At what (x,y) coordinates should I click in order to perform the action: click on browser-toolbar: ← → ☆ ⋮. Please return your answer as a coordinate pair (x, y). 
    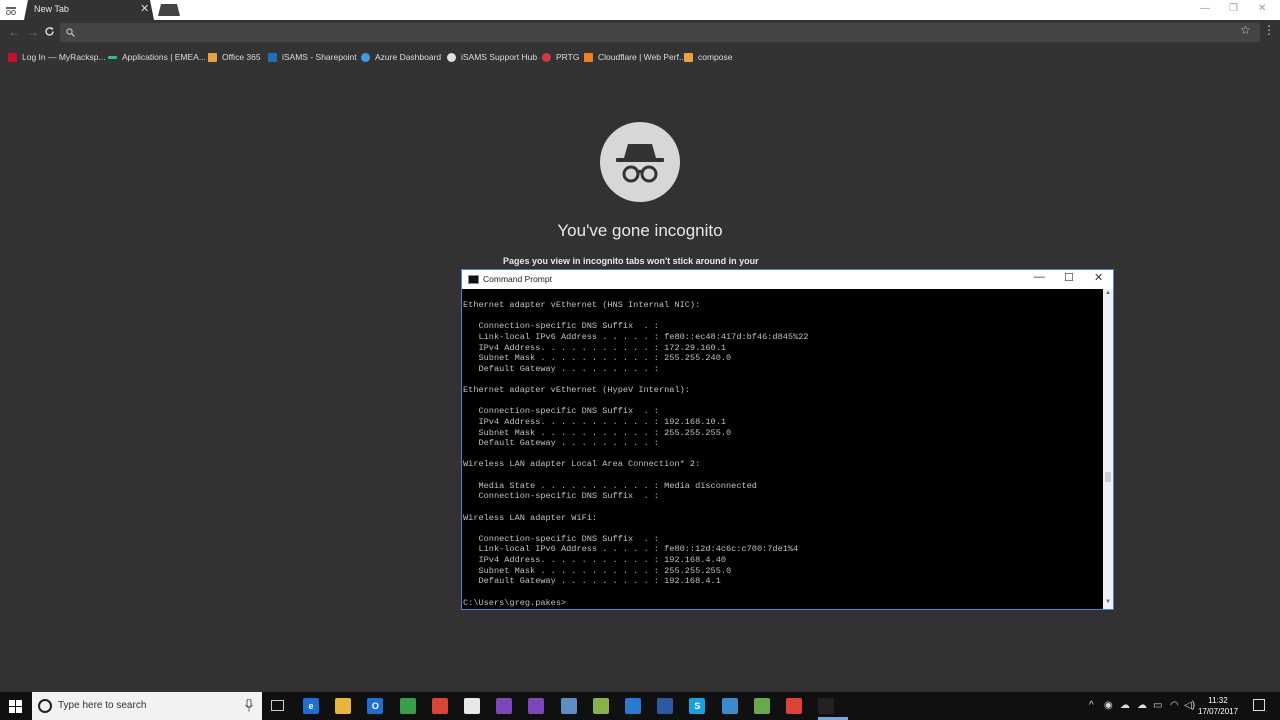
    Looking at the image, I should click on (640, 32).